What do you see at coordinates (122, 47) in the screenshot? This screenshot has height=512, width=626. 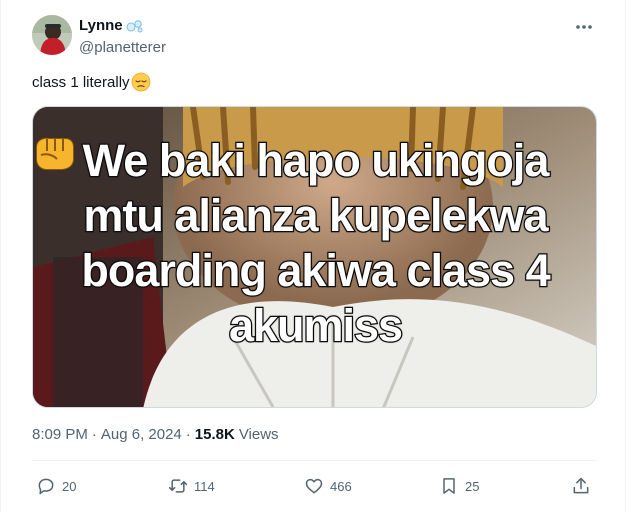 I see `author-handle: @planetterer` at bounding box center [122, 47].